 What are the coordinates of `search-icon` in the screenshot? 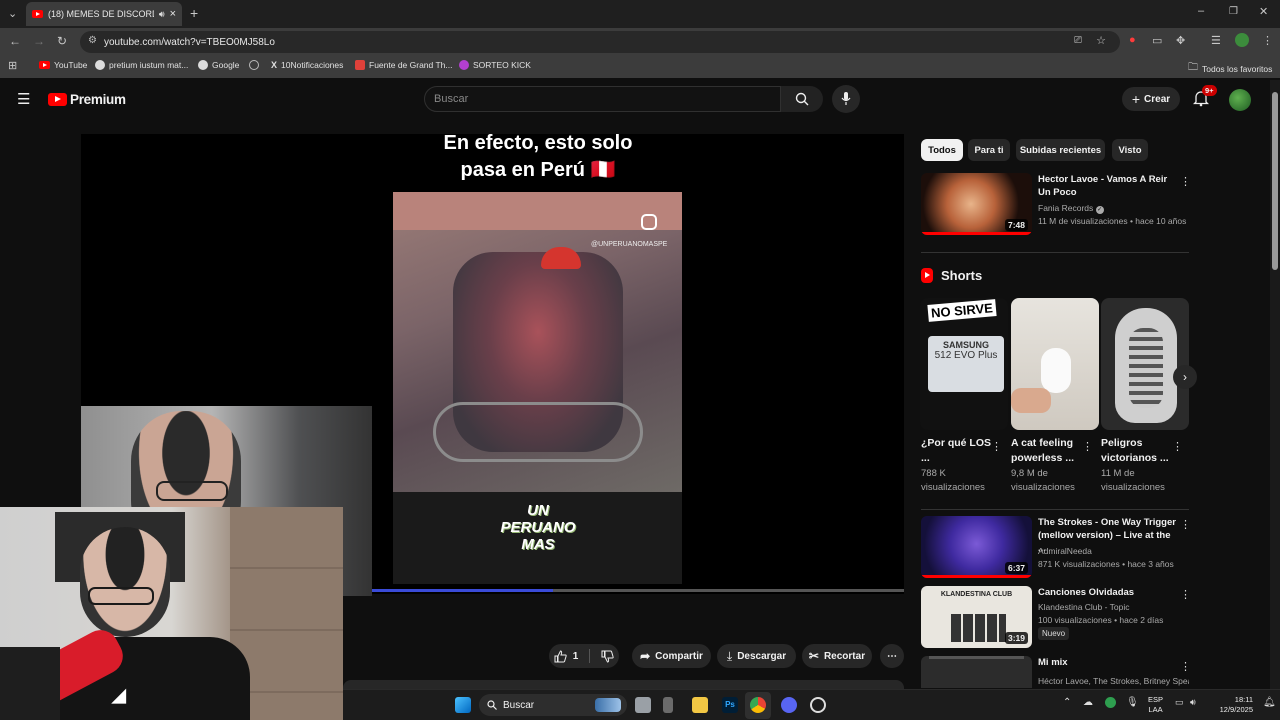 It's located at (802, 99).